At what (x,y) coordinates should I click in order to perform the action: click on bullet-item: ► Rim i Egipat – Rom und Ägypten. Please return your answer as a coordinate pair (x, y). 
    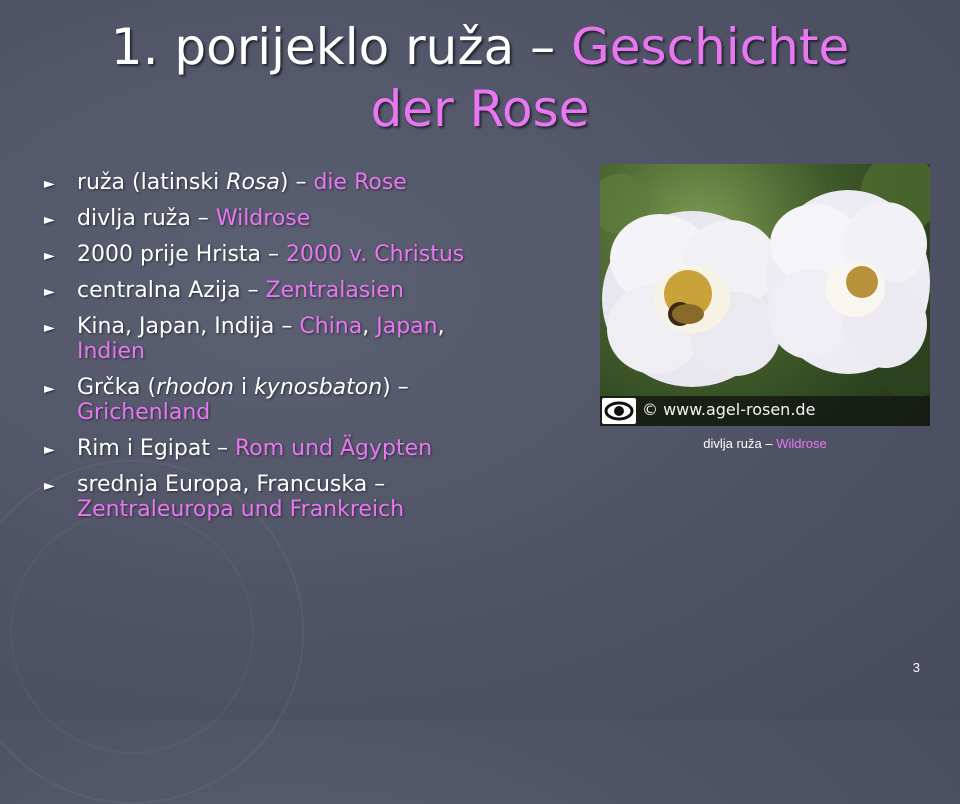
    Looking at the image, I should click on (269, 448).